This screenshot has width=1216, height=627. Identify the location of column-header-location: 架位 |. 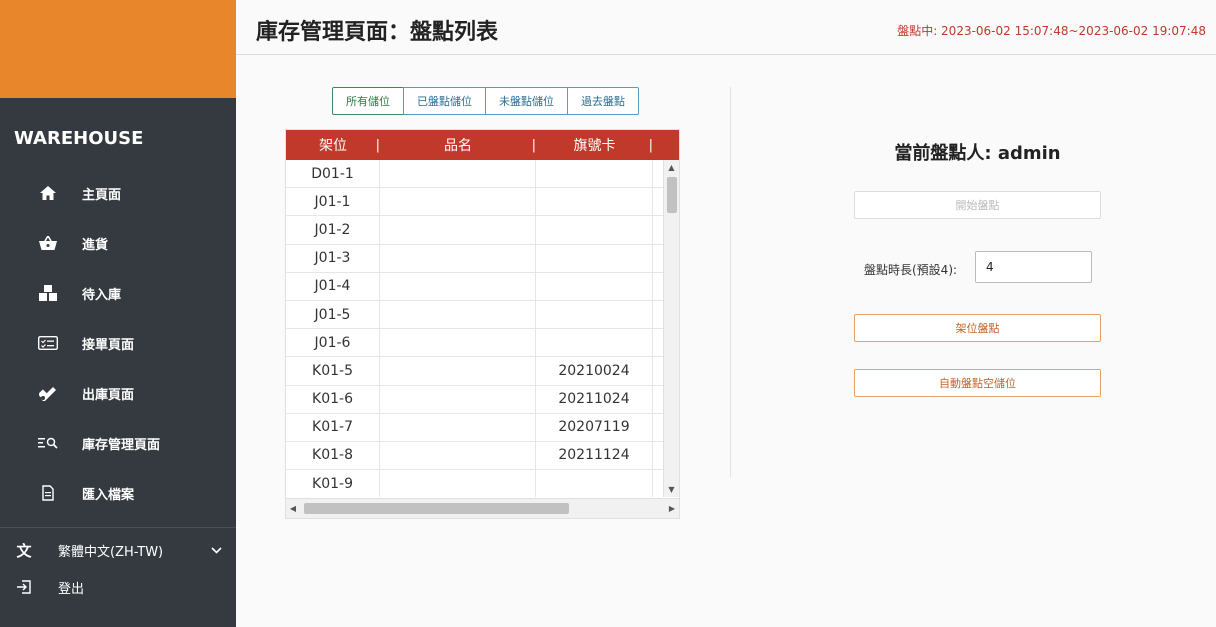
(333, 145).